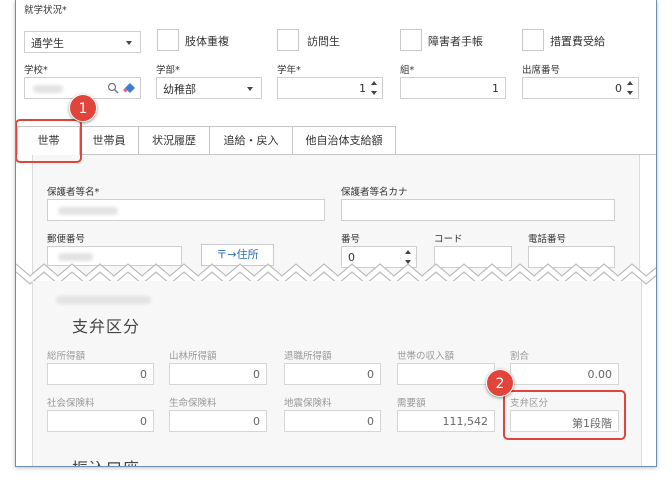 The image size is (672, 483). Describe the element at coordinates (308, 356) in the screenshot. I see `retirement-income-label: 退職所得額` at that location.